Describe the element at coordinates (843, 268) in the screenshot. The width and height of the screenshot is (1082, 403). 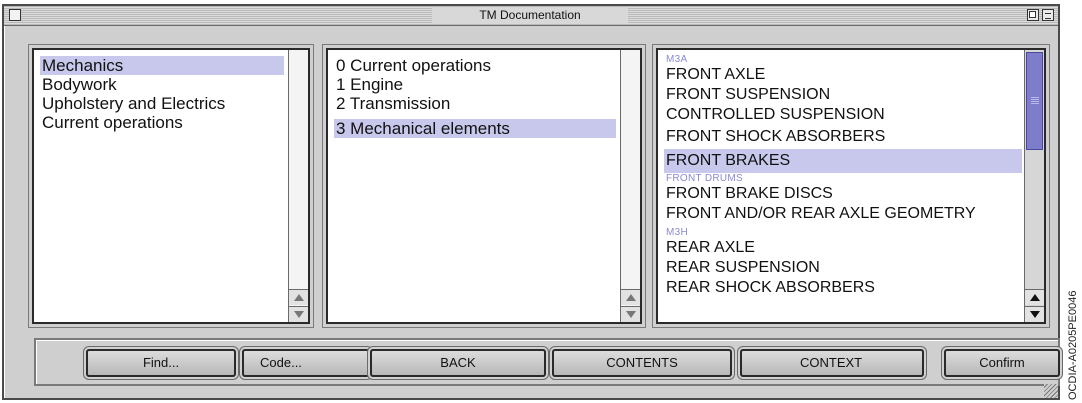
I see `list-item-subgroup: REAR SUSPENSION` at that location.